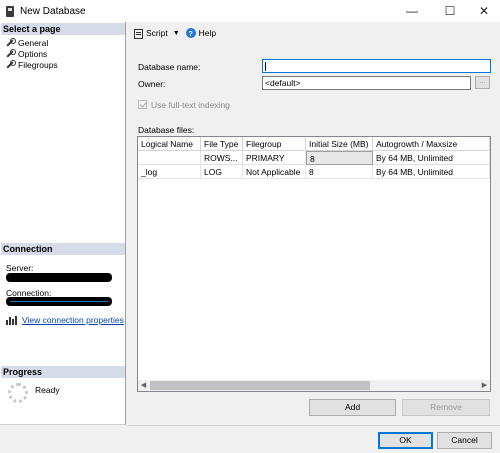 This screenshot has width=500, height=453. Describe the element at coordinates (339, 158) in the screenshot. I see `initial-size-input: 8` at that location.